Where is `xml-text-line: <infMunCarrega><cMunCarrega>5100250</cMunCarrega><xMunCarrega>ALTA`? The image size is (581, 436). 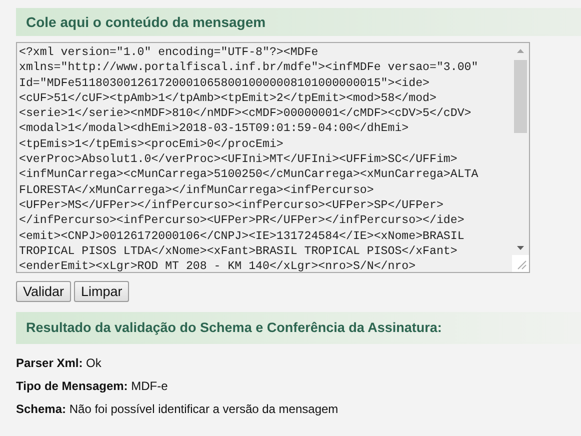
xml-text-line: <infMunCarrega><cMunCarrega>5100250</cMunCarrega><xMunCarrega>ALTA is located at coordinates (248, 175).